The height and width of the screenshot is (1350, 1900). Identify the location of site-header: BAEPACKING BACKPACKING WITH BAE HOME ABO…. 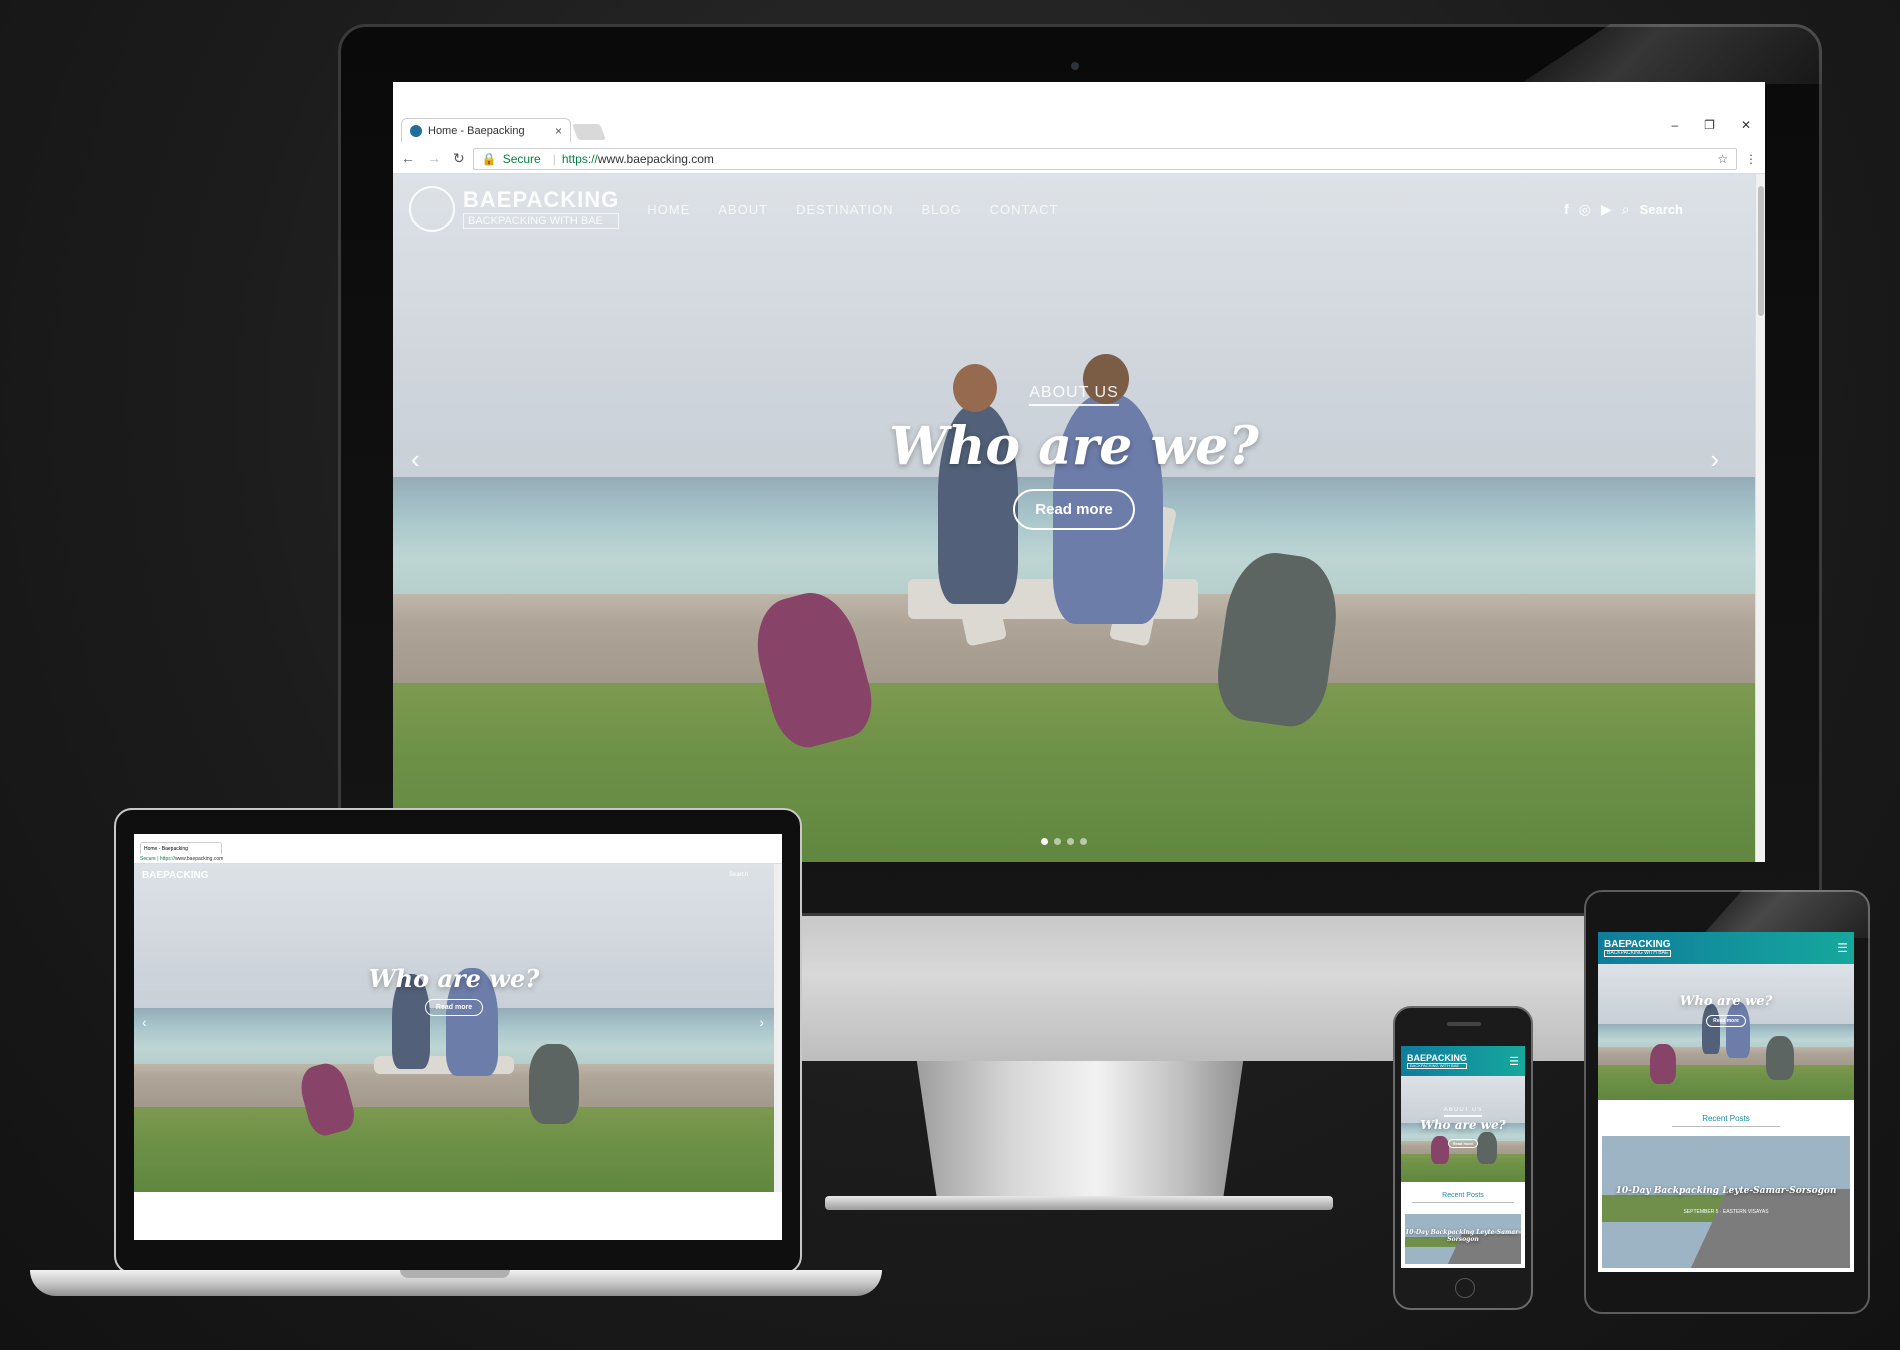
(1074, 209).